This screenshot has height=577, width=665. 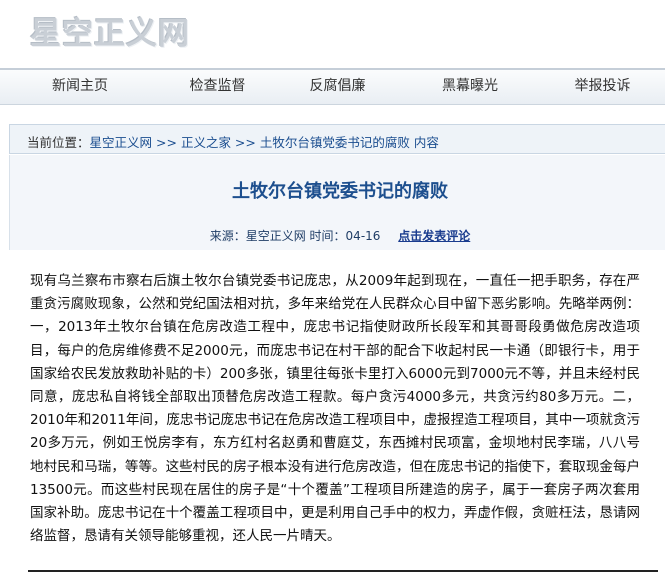 What do you see at coordinates (470, 87) in the screenshot?
I see `nav-item-exposure: 黑幕曝光` at bounding box center [470, 87].